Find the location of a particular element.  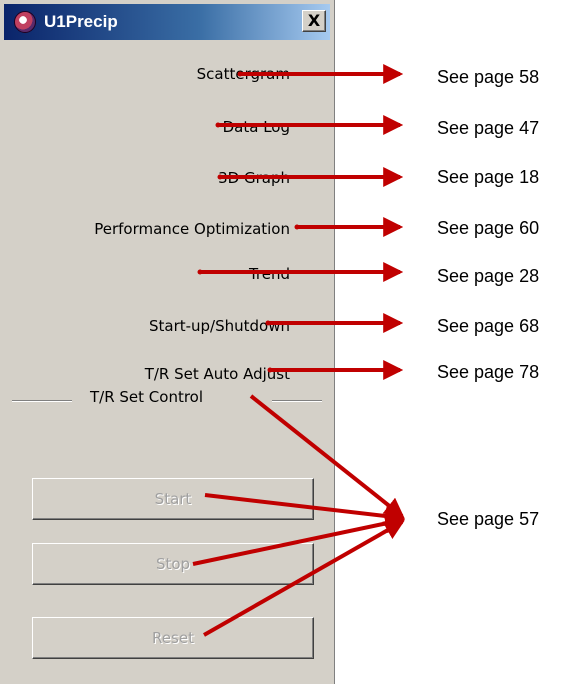

reset-button: Reset is located at coordinates (173, 638).